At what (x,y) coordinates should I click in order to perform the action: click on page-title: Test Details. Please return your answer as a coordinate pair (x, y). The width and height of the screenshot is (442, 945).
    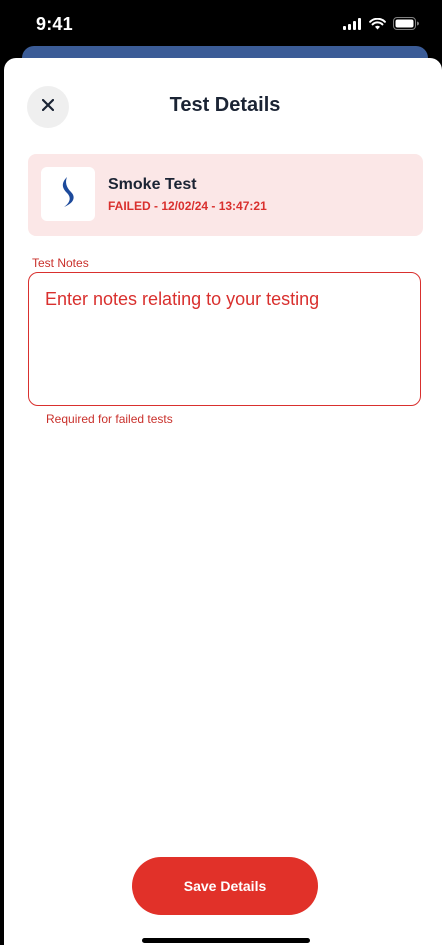
    Looking at the image, I should click on (225, 105).